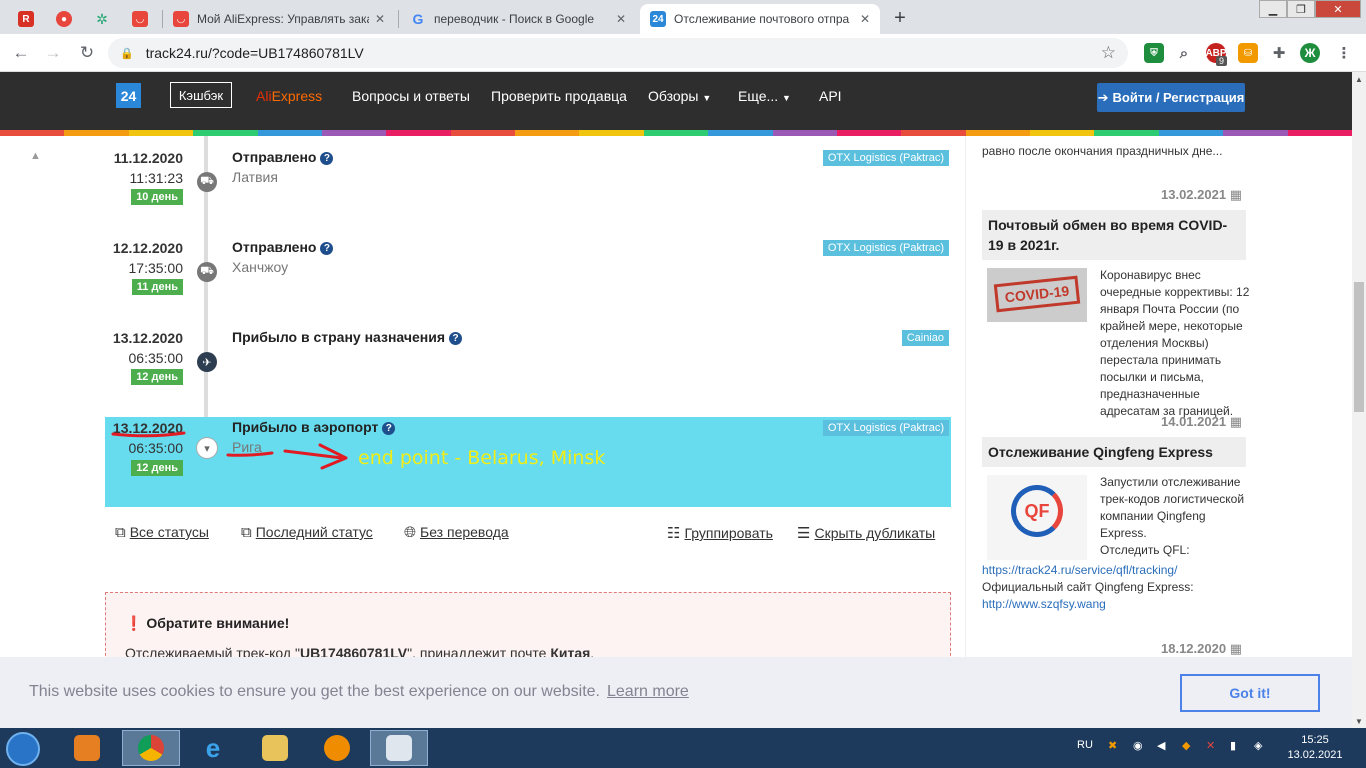  I want to click on chrome-icon, so click(151, 748).